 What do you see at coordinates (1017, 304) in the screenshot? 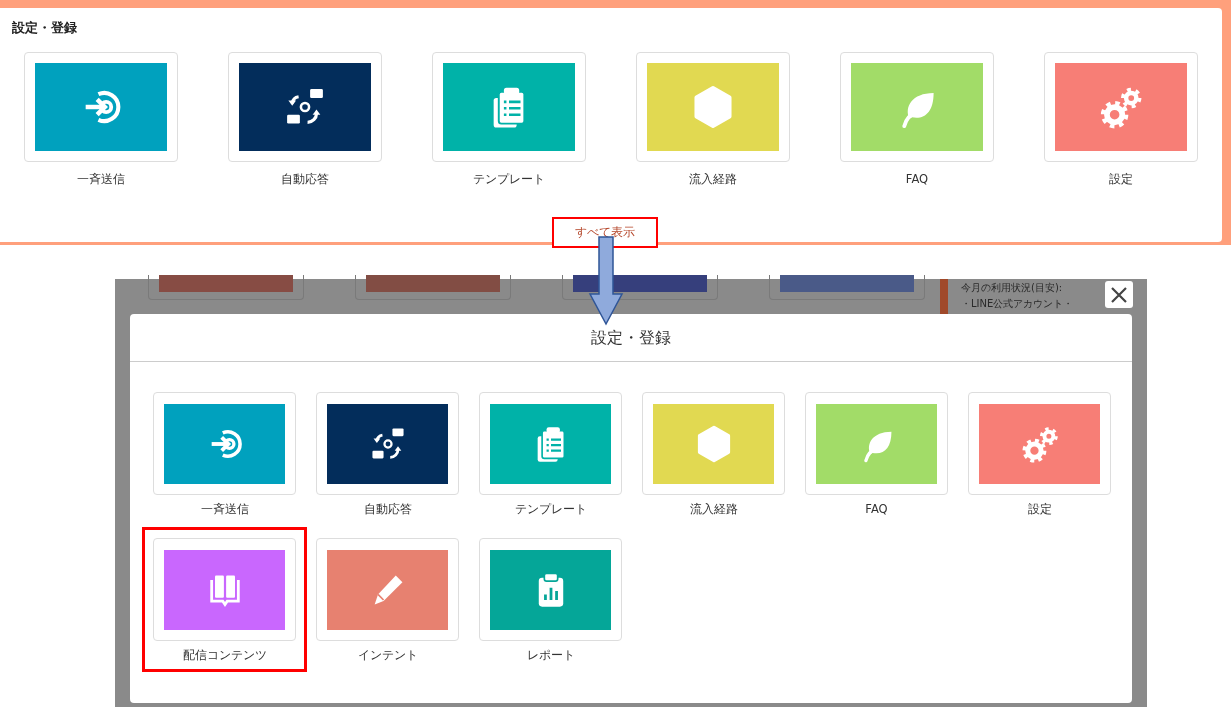
I see `background-text: ・LINE公式アカウント・` at bounding box center [1017, 304].